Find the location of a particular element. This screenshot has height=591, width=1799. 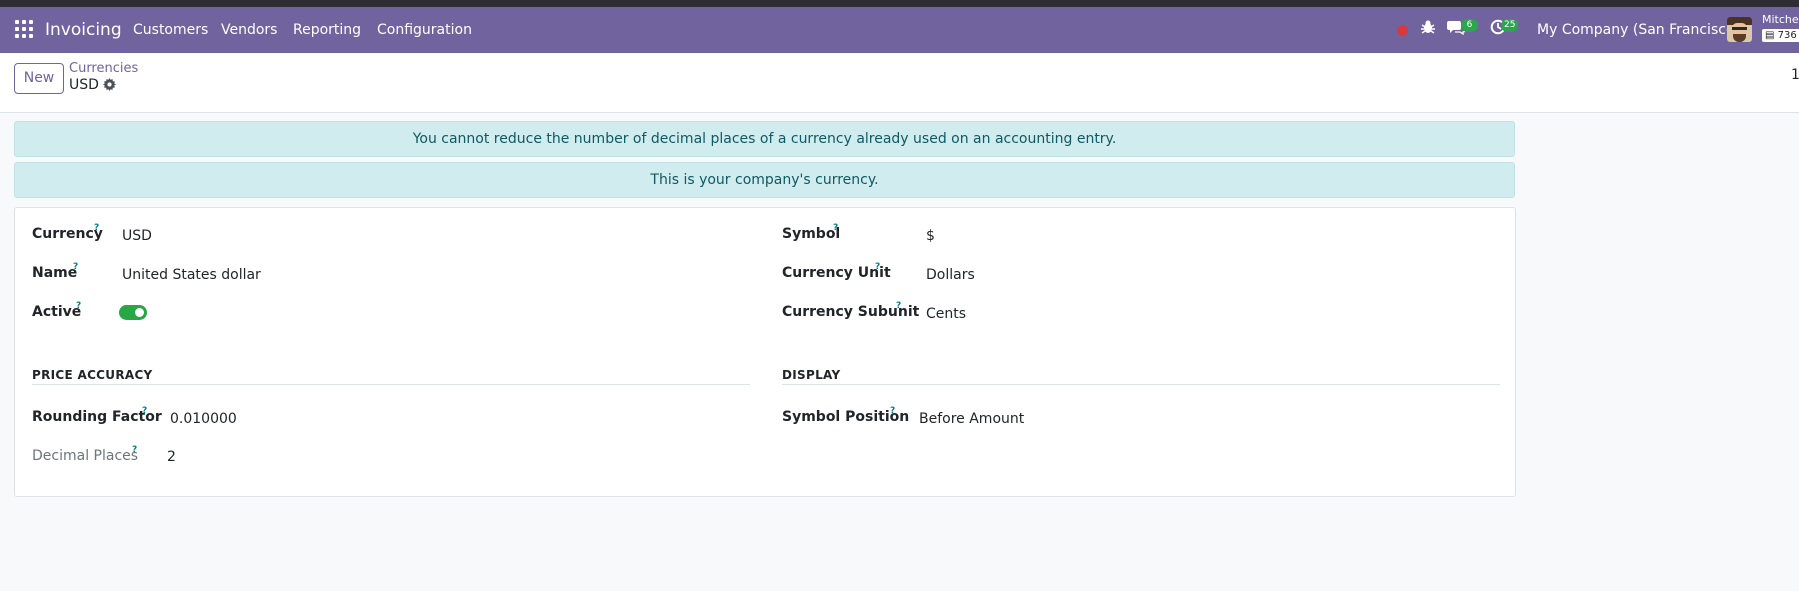

name-label: Name is located at coordinates (55, 273).